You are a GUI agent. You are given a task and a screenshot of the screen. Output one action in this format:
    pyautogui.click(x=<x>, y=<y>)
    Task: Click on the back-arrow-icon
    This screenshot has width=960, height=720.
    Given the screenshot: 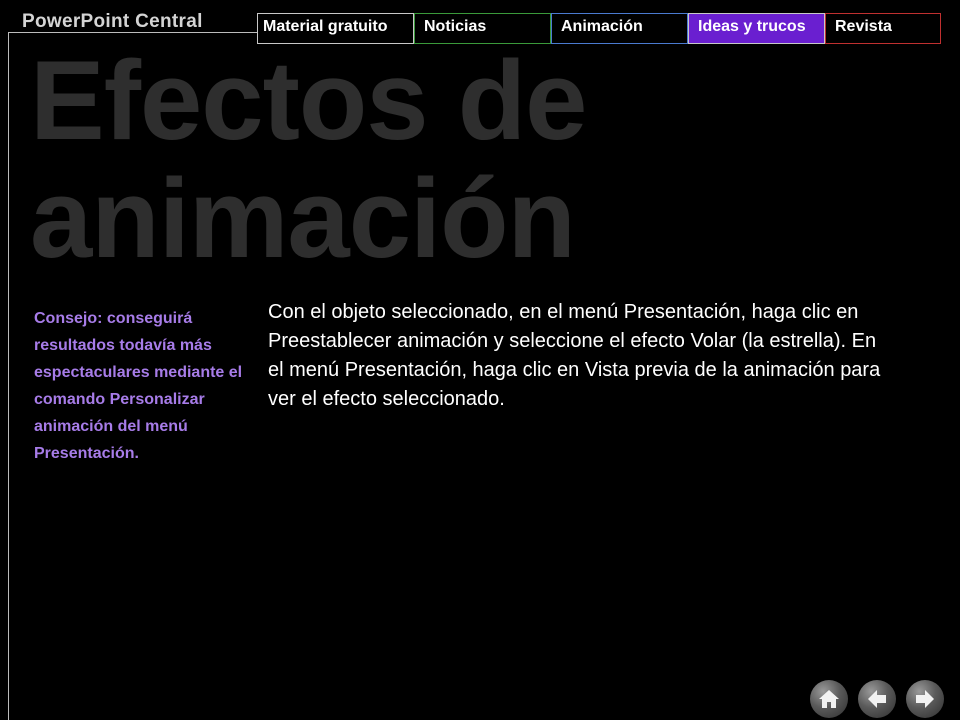 What is the action you would take?
    pyautogui.click(x=877, y=699)
    